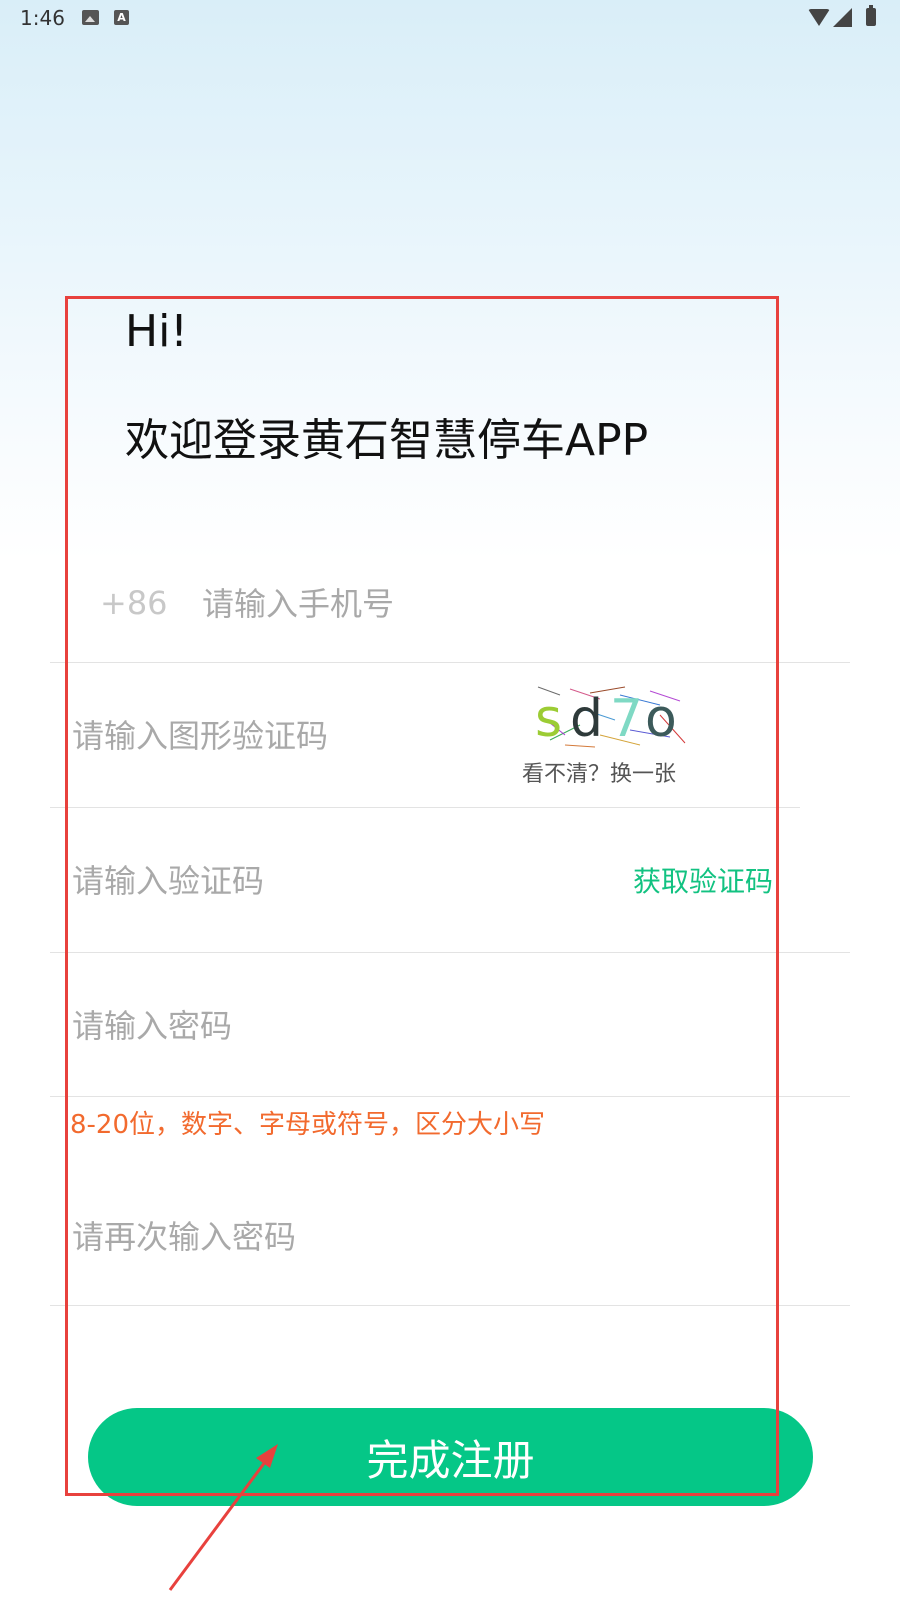  What do you see at coordinates (627, 719) in the screenshot?
I see `captcha-char: 7` at bounding box center [627, 719].